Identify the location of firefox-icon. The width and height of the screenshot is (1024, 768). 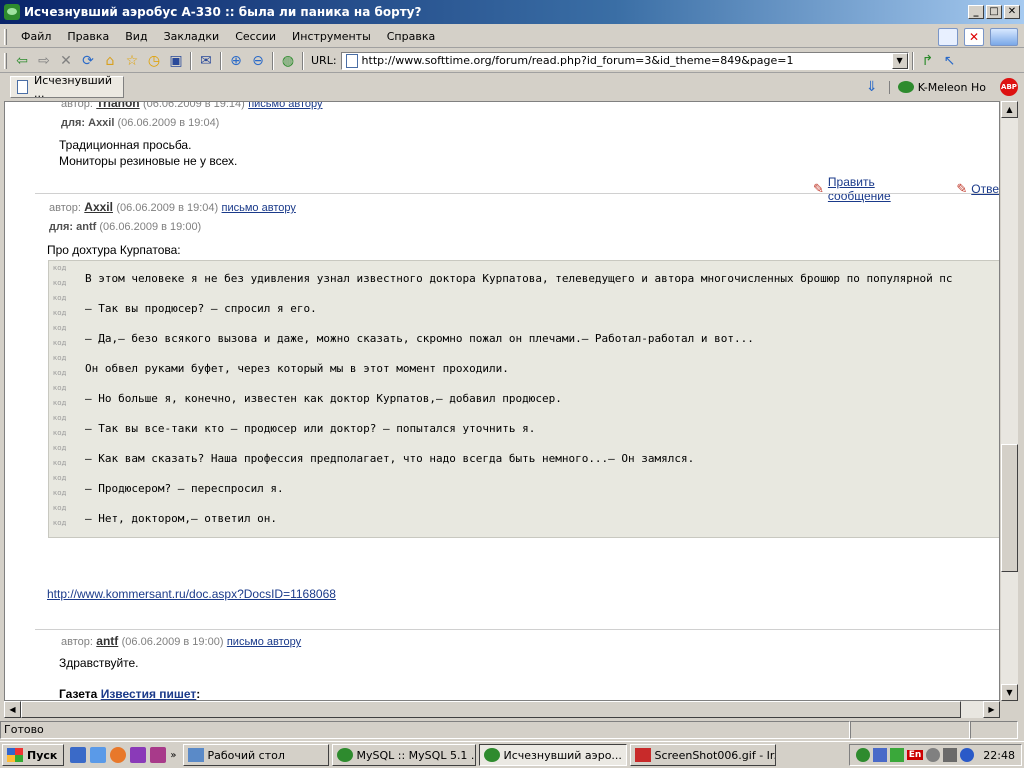
(118, 755).